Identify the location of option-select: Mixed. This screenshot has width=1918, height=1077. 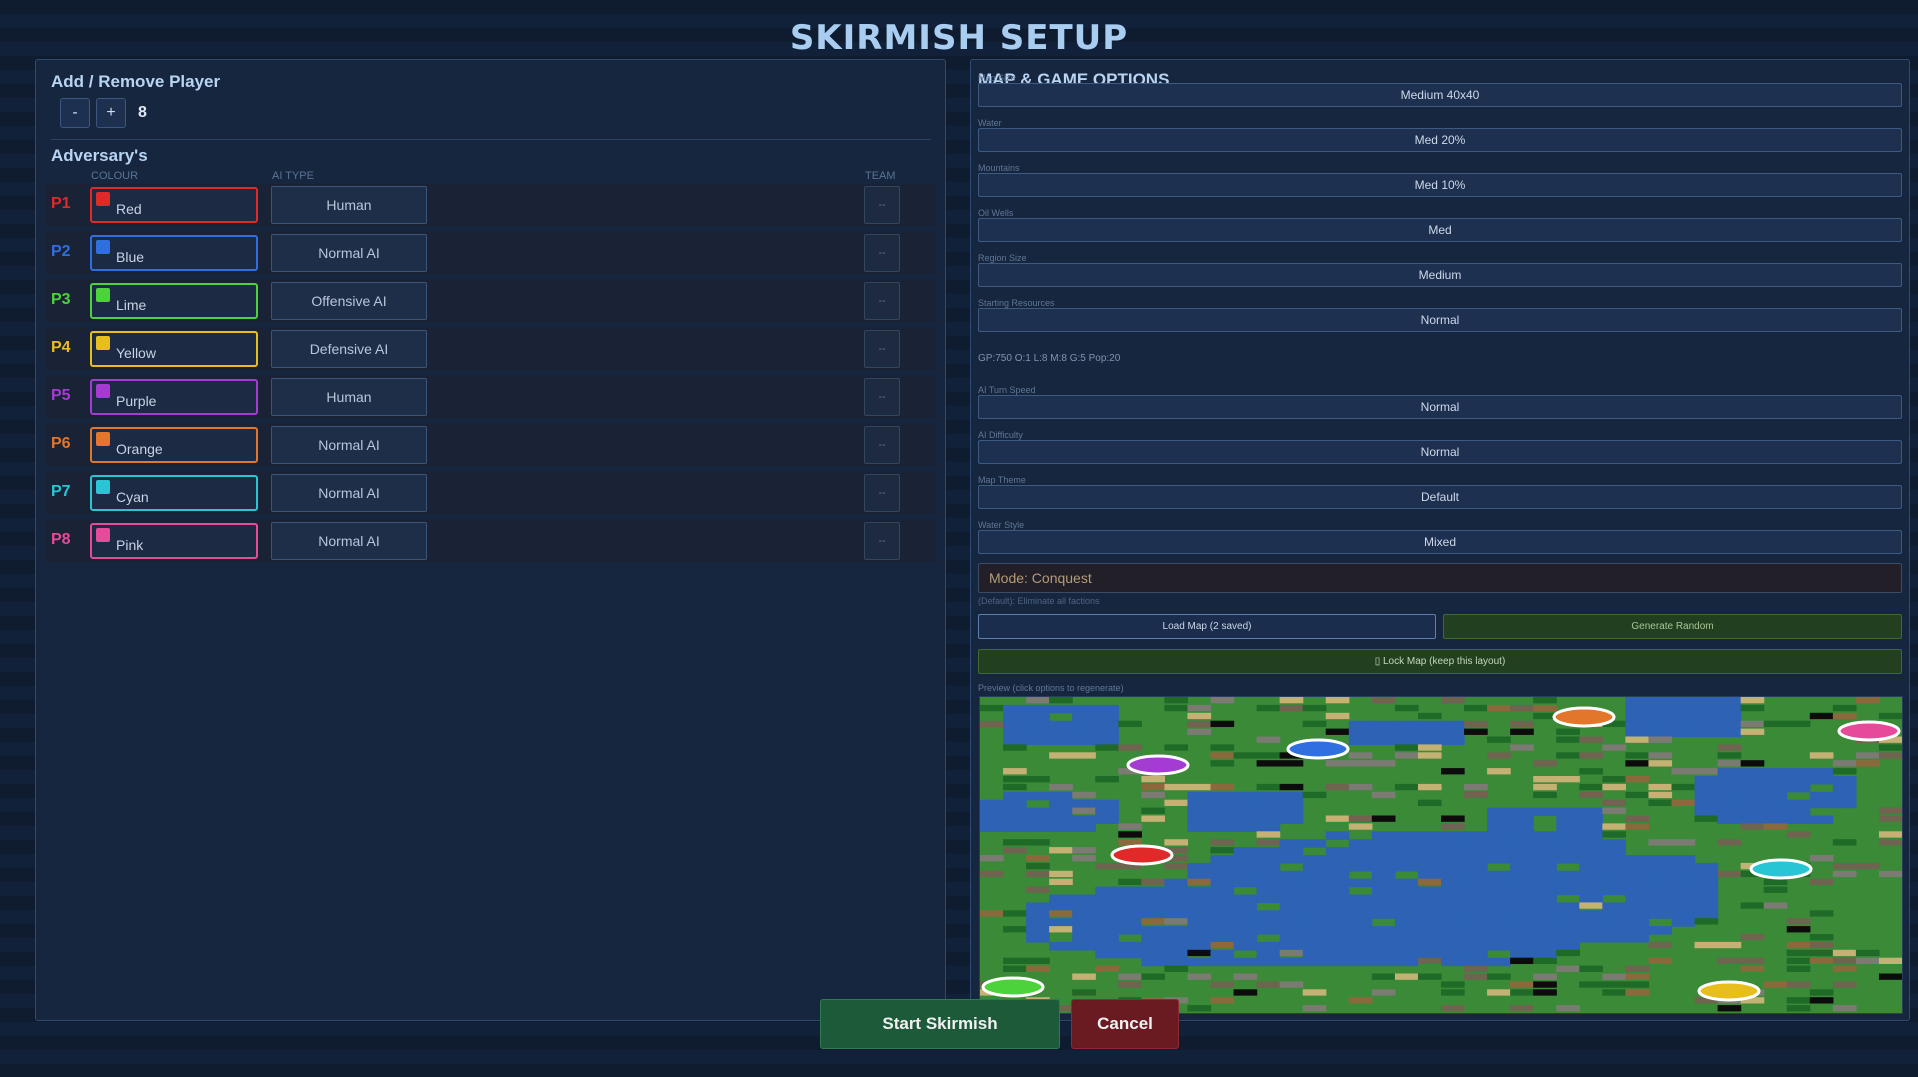
(1440, 542).